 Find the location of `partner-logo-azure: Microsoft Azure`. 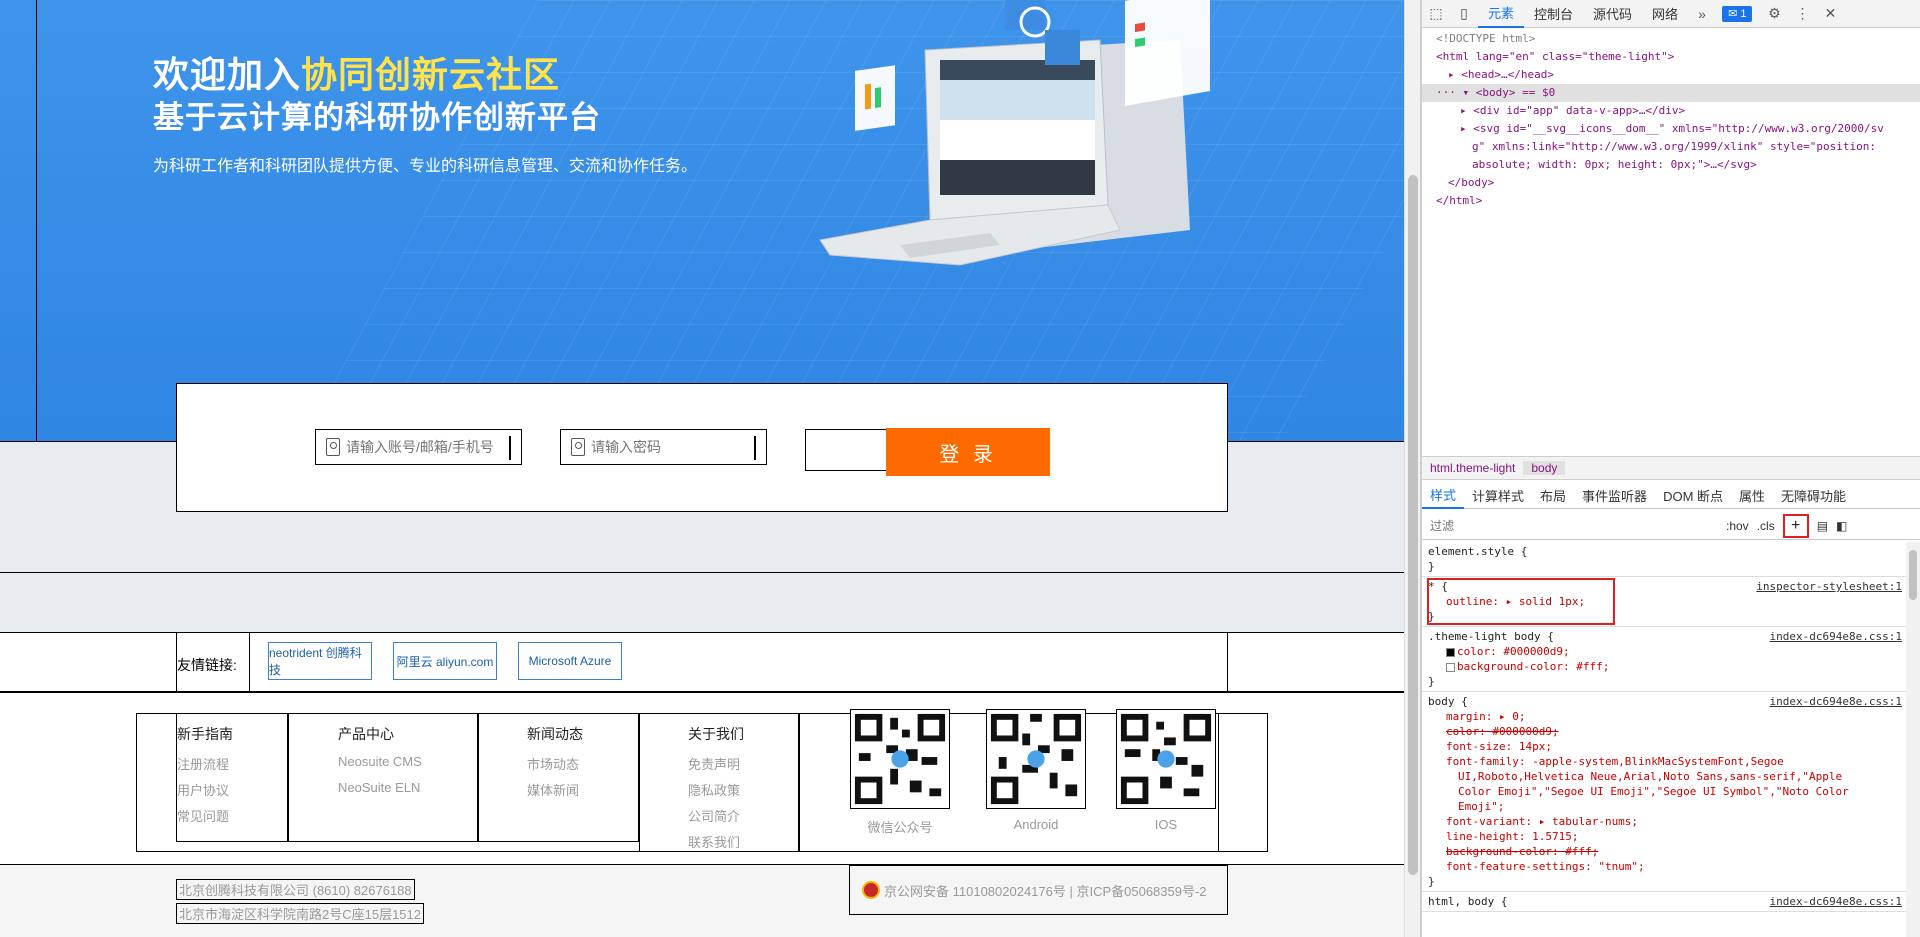

partner-logo-azure: Microsoft Azure is located at coordinates (570, 661).